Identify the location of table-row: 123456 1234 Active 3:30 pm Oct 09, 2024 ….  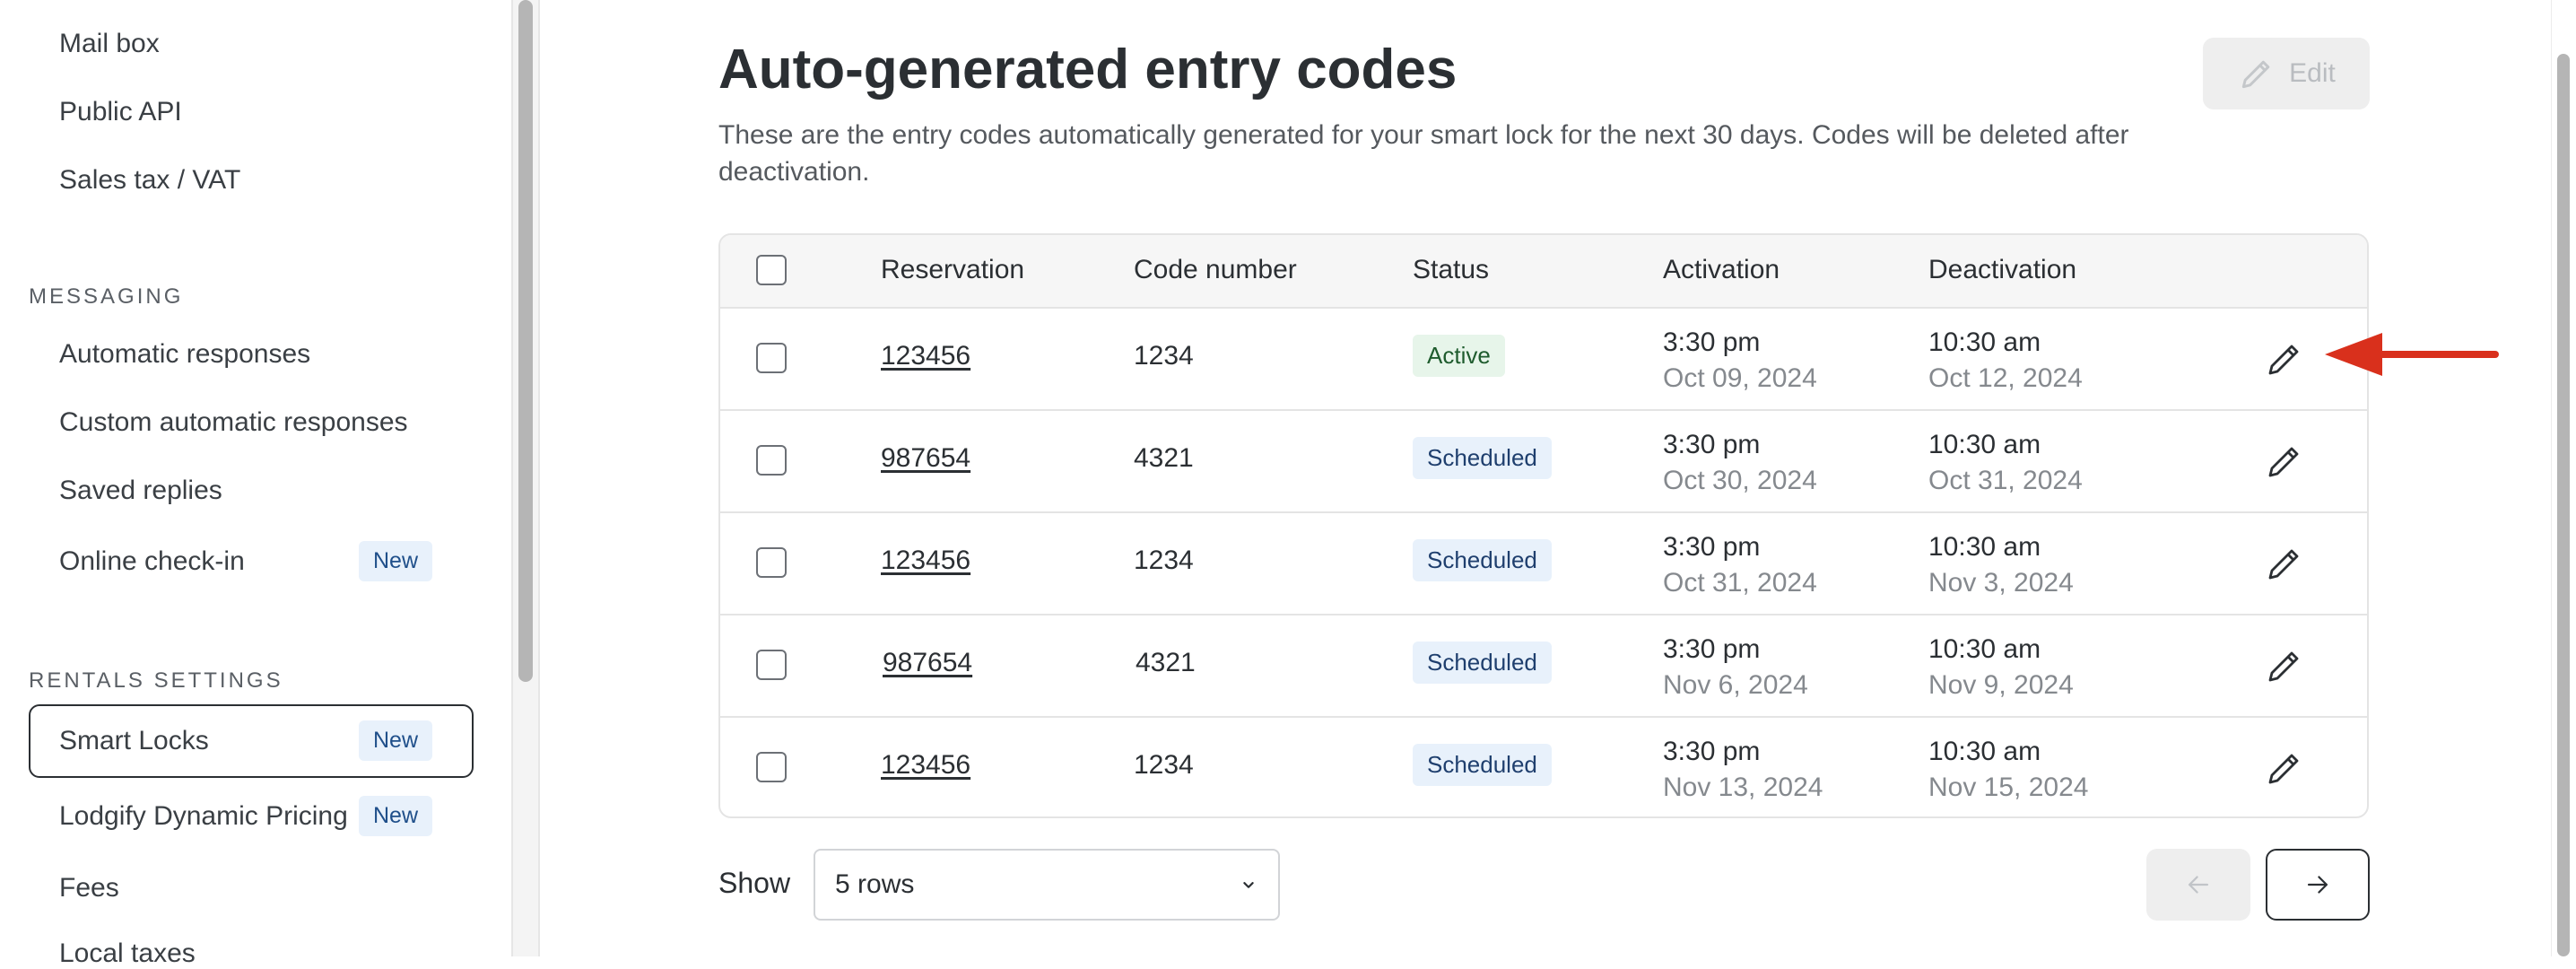
(1543, 359).